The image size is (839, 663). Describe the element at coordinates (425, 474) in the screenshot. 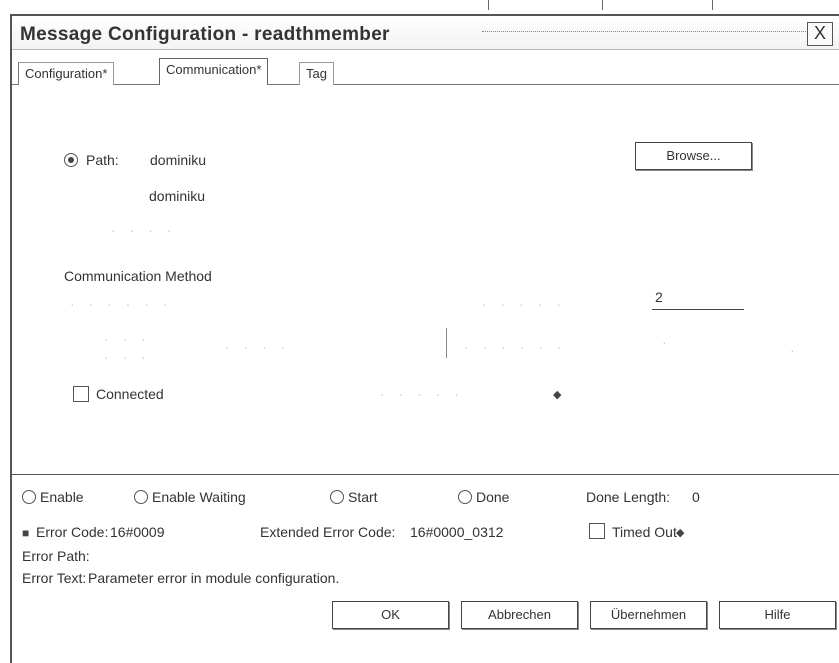

I see `section-separator` at that location.